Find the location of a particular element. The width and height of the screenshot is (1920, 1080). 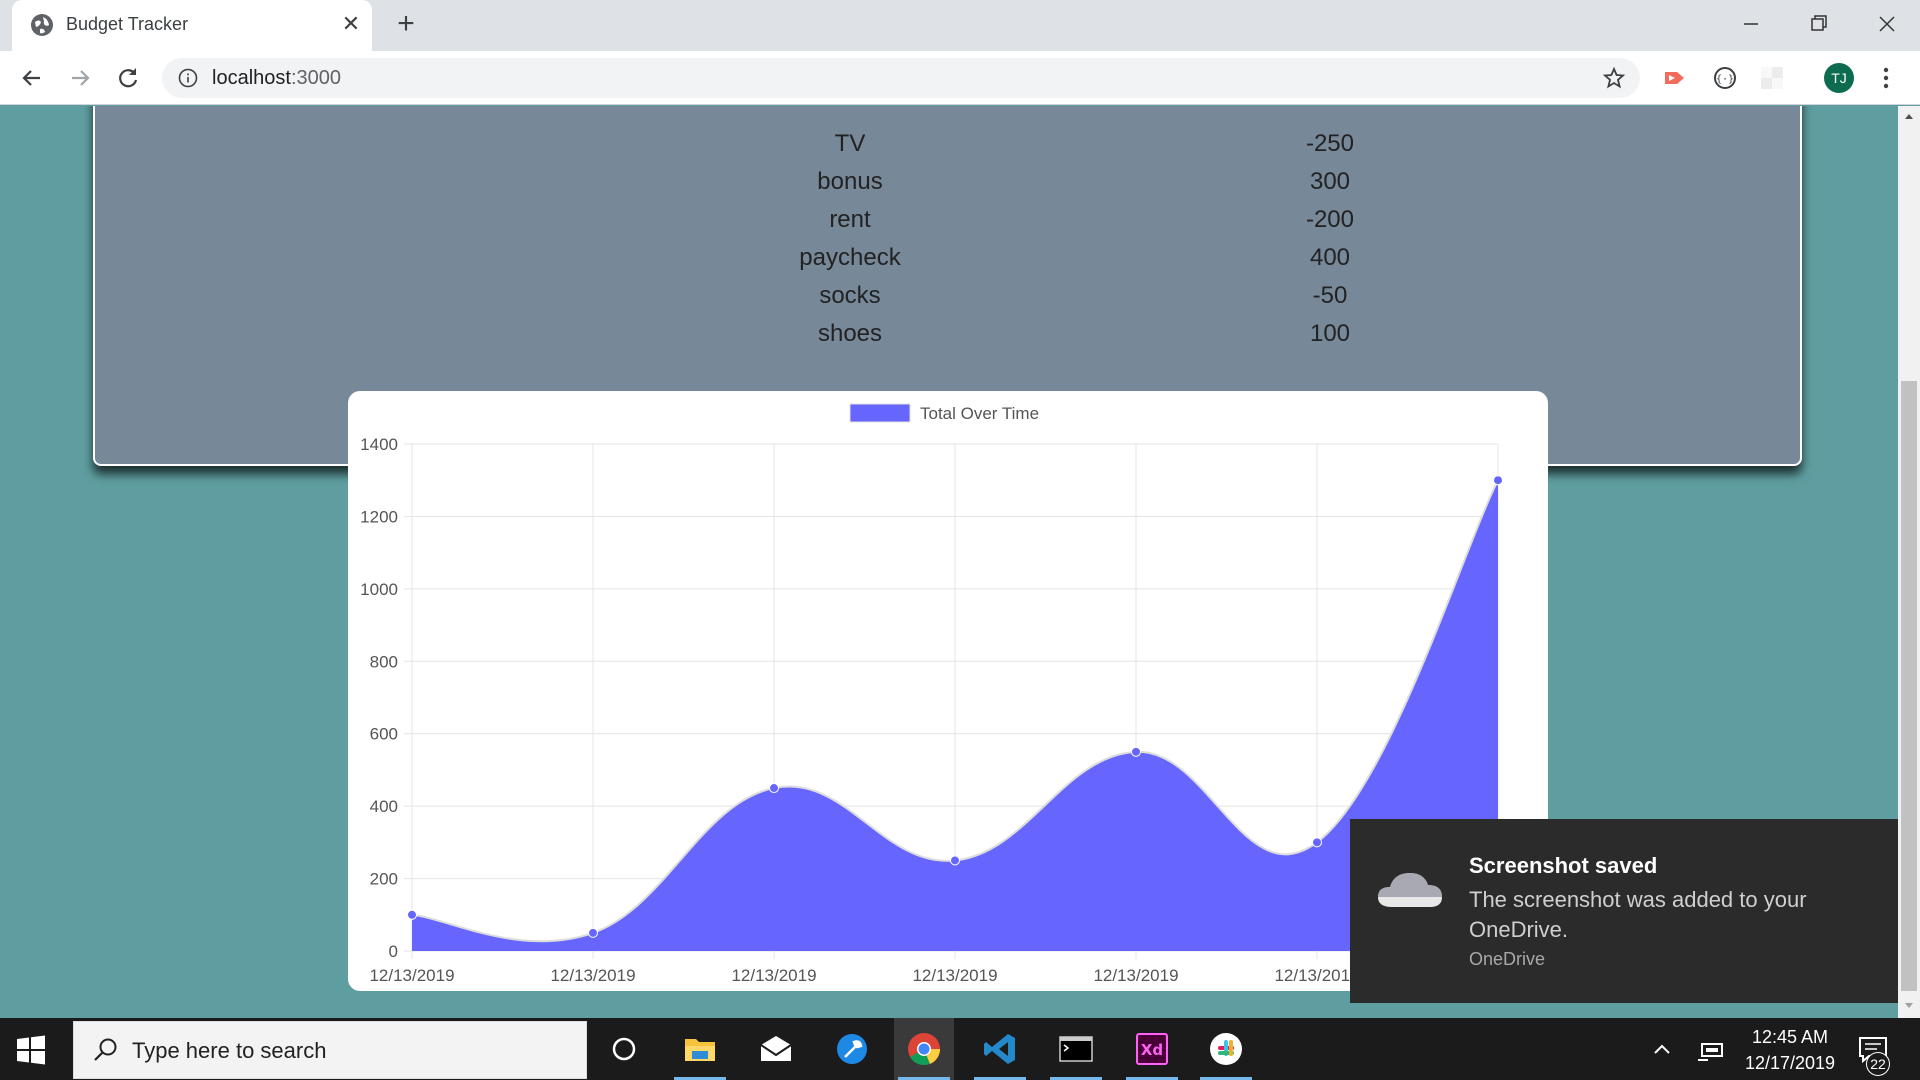

y-tick-label: 0 is located at coordinates (393, 951).